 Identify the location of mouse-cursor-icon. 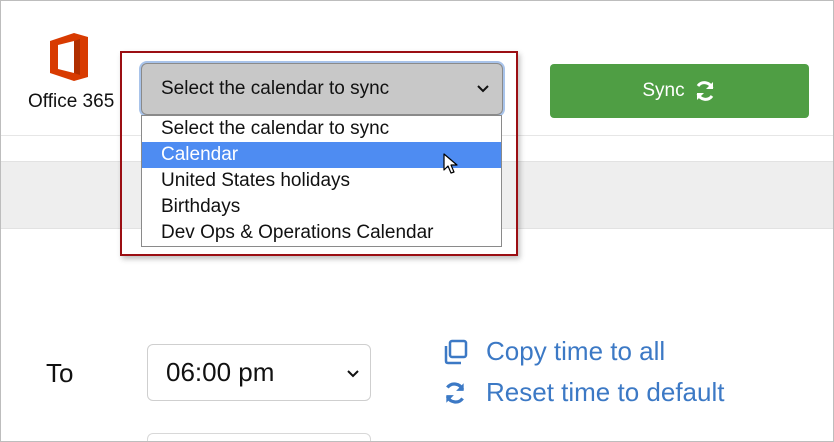
(450, 163).